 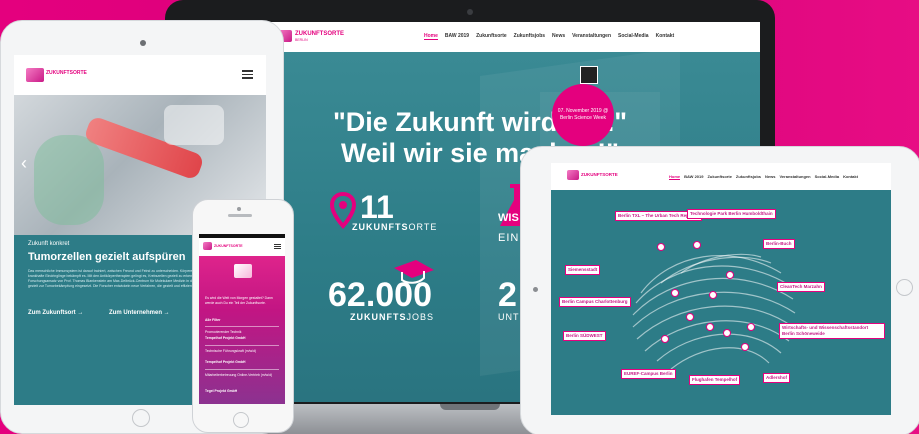 I want to click on map-dot-siemensstadt, so click(x=675, y=293).